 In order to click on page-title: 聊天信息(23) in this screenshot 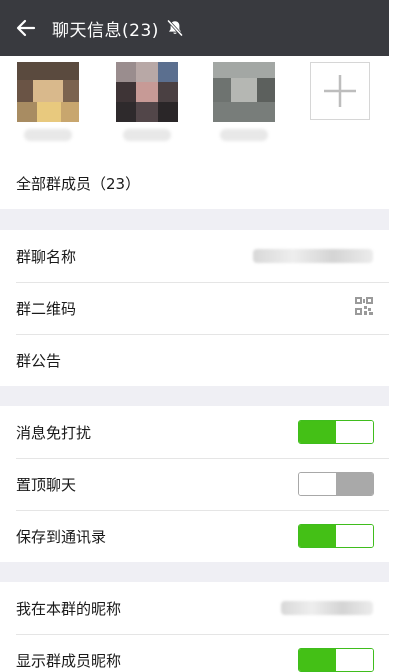, I will do `click(105, 30)`.